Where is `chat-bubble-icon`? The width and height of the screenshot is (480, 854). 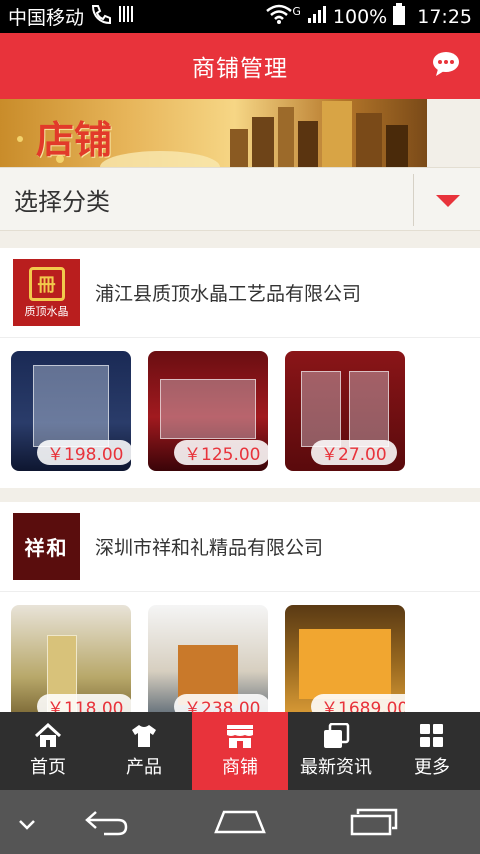 chat-bubble-icon is located at coordinates (446, 66).